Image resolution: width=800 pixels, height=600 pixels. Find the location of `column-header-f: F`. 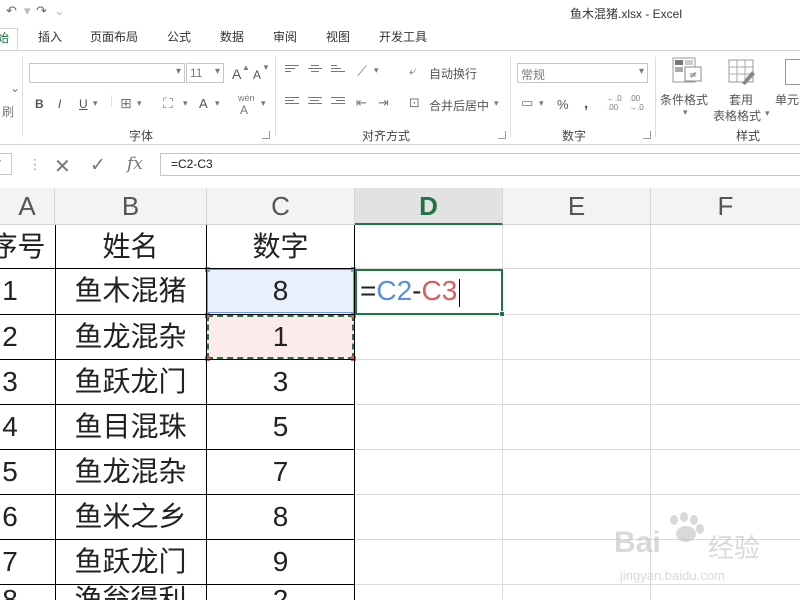

column-header-f: F is located at coordinates (725, 206).